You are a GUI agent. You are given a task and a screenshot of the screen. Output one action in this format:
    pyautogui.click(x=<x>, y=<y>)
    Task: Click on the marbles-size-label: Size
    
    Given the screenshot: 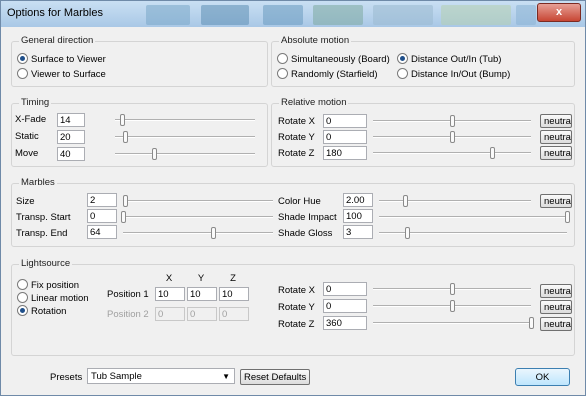 What is the action you would take?
    pyautogui.click(x=25, y=201)
    